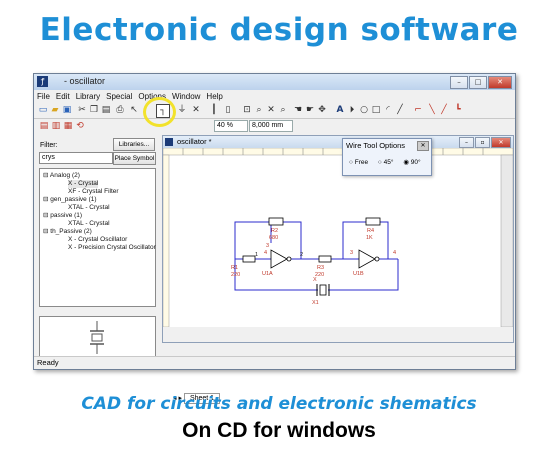 The height and width of the screenshot is (468, 558). I want to click on text-box-icon: ⊡, so click(247, 110).